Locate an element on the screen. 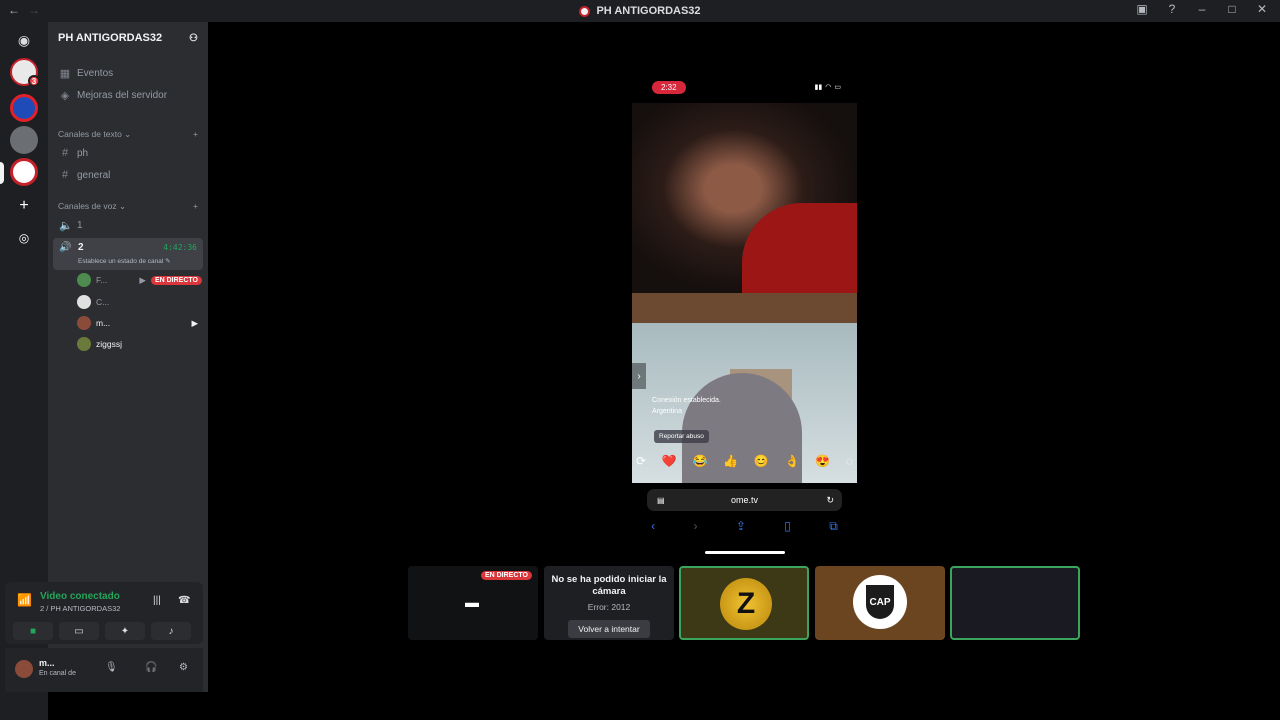 This screenshot has height=720, width=1280. live-badge: EN DIRECTO is located at coordinates (506, 575).